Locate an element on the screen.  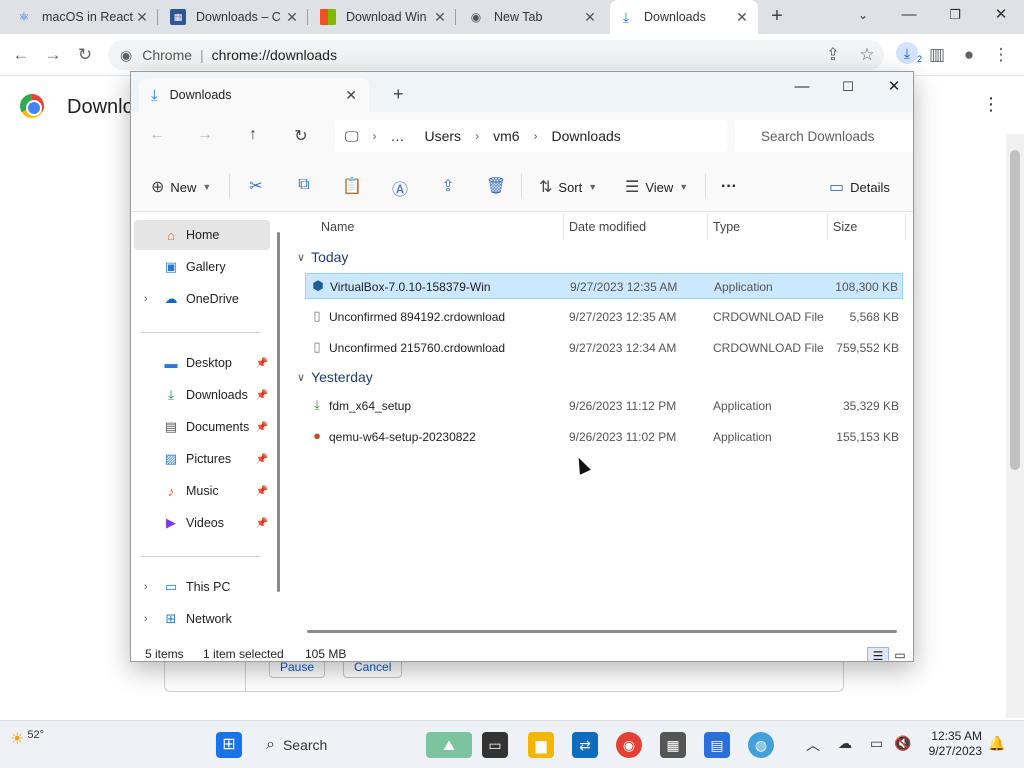
start-button-icon: ⊞ is located at coordinates (229, 745).